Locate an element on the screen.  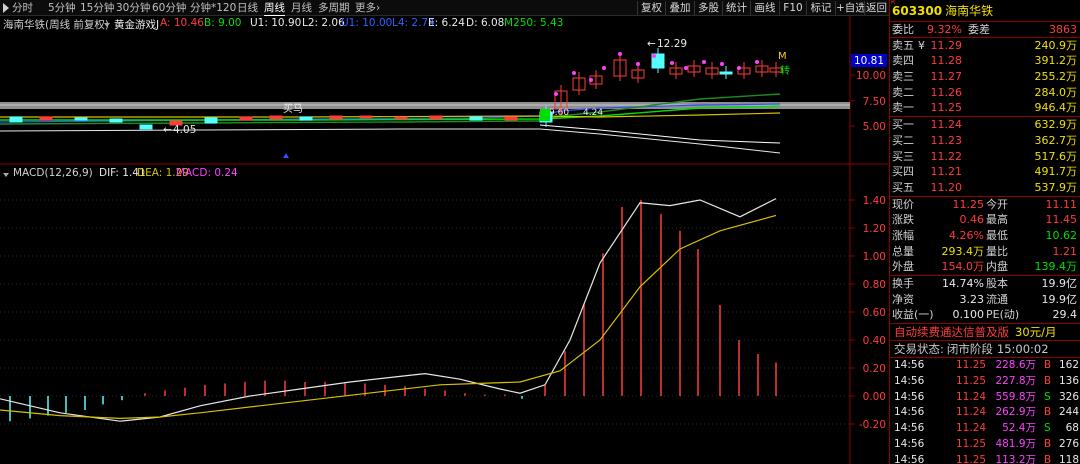
book-row: 买一 11.24 632.9万 is located at coordinates (985, 125).